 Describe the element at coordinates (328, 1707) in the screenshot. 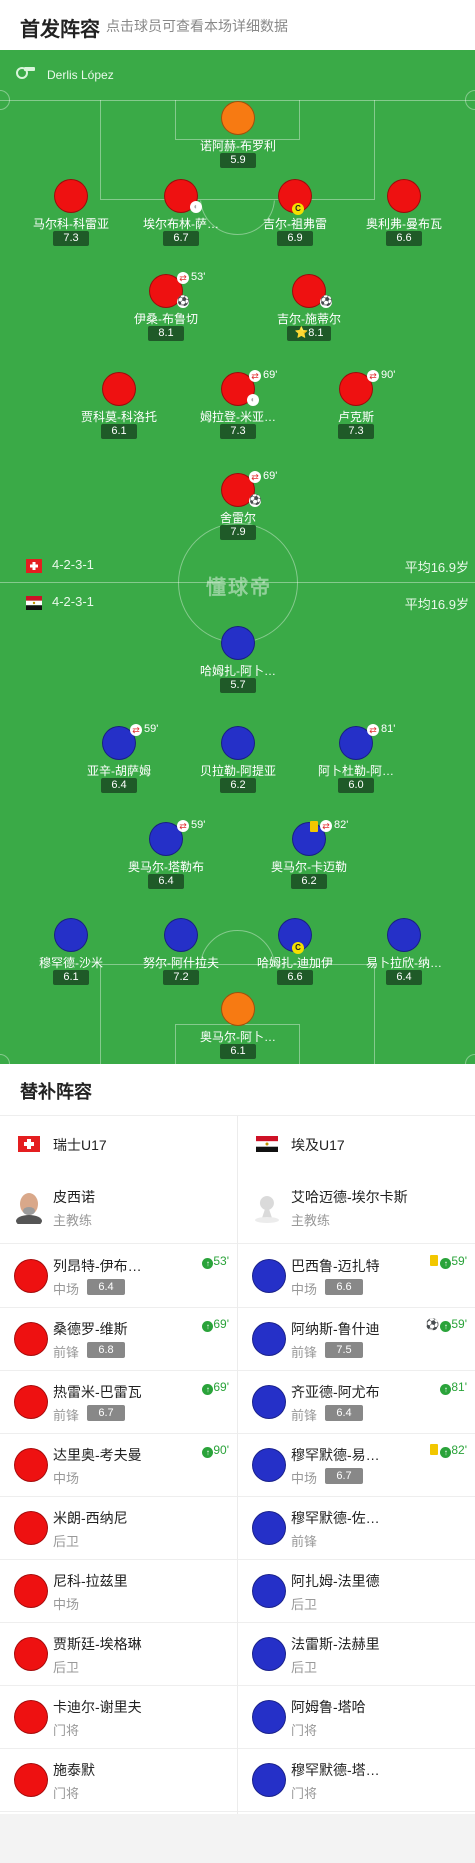

I see `sub-player-name: 阿姆鲁-塔哈` at that location.